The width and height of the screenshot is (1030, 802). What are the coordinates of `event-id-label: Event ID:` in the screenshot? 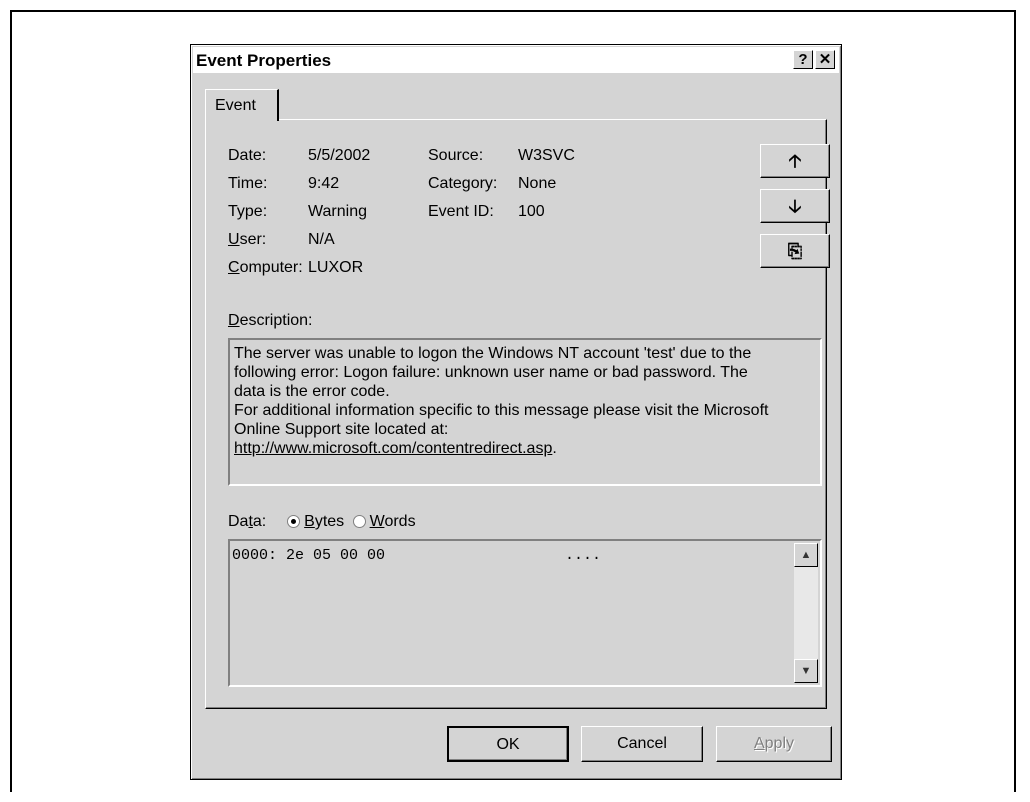 It's located at (461, 211).